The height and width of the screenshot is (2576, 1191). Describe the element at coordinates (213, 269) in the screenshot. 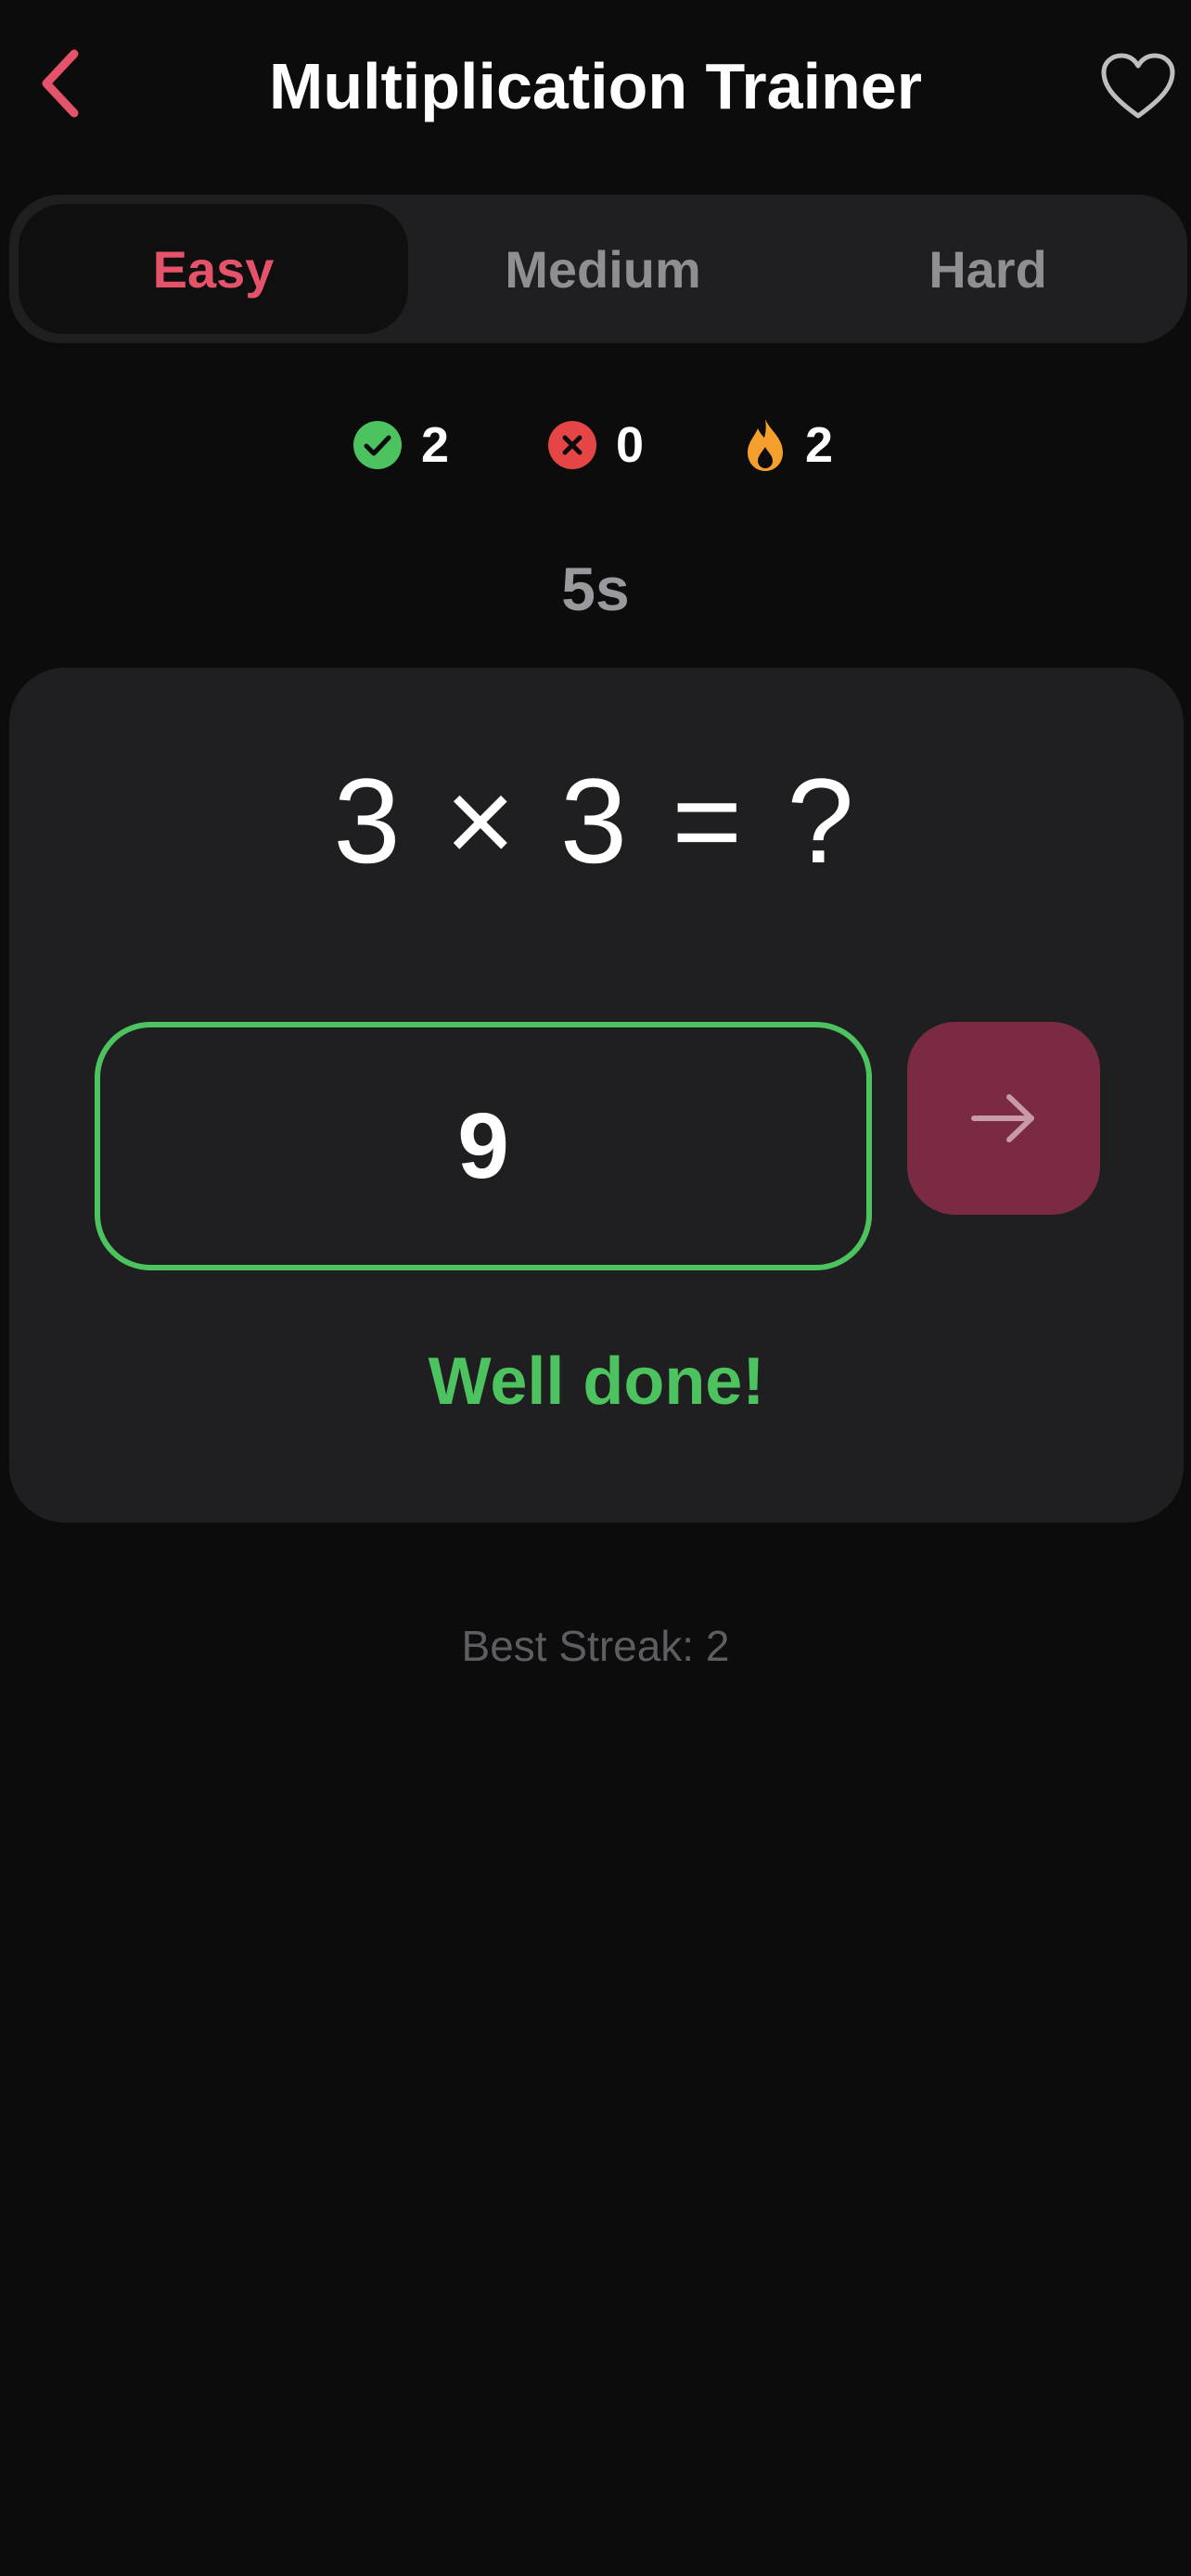

I see `difficulty-easy-tab: Easy` at that location.